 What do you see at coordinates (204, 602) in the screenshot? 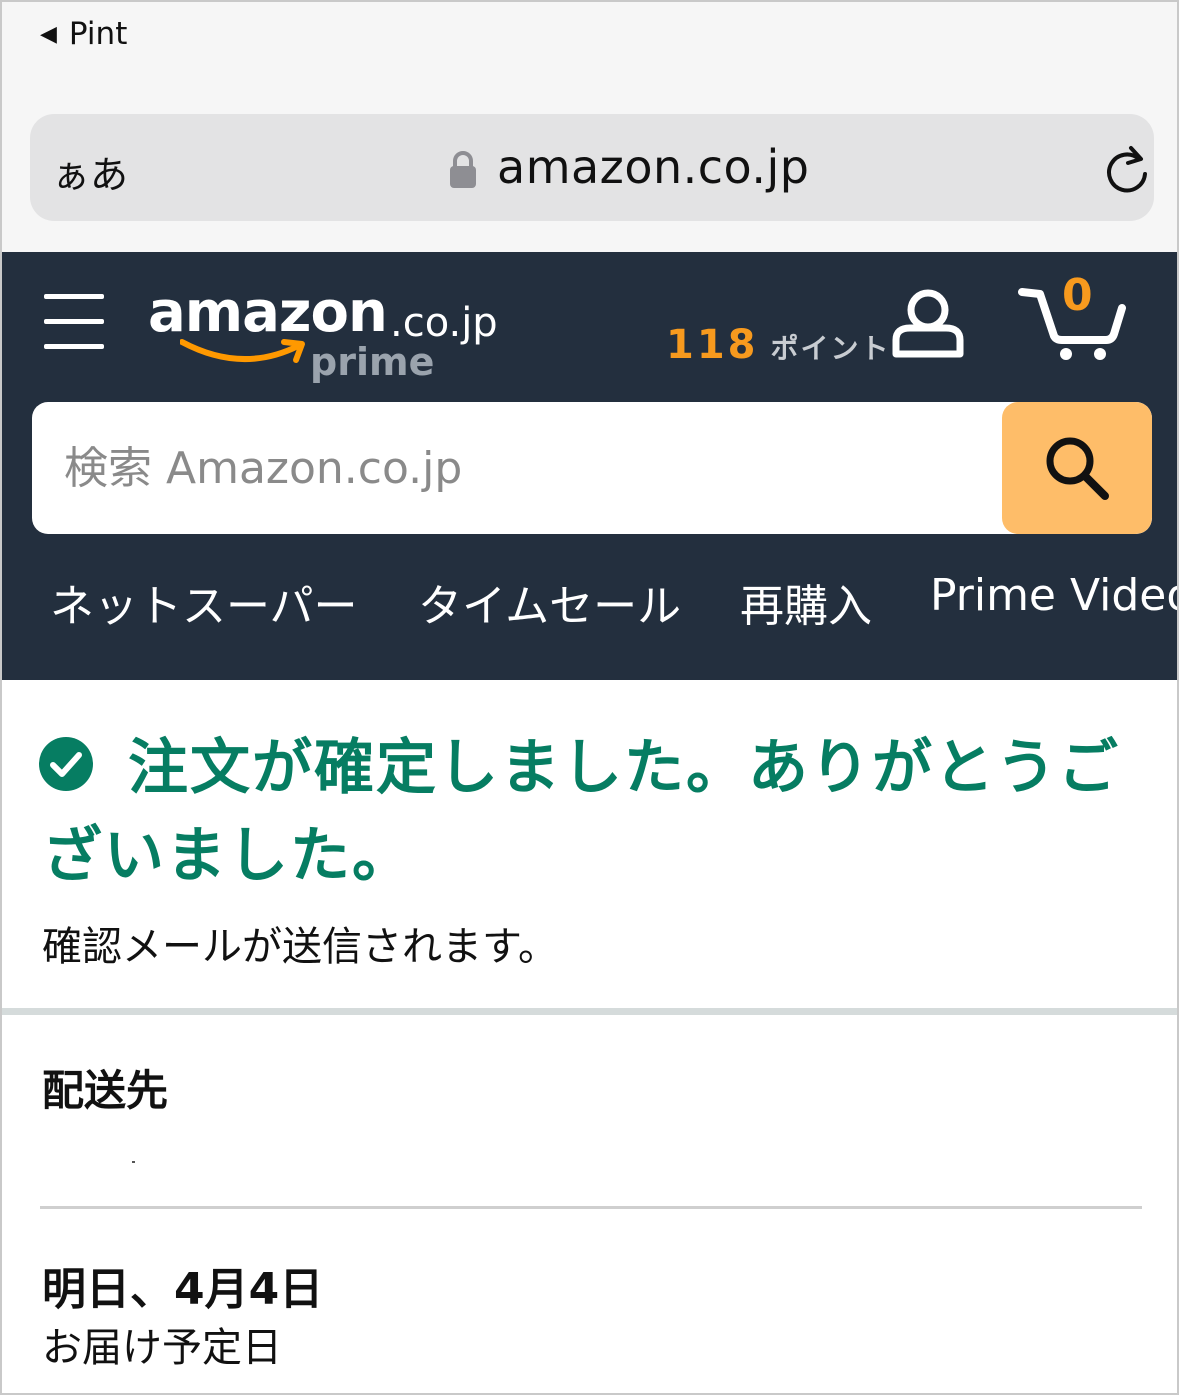
I see `nav-item-net-super: ネットスーパー` at bounding box center [204, 602].